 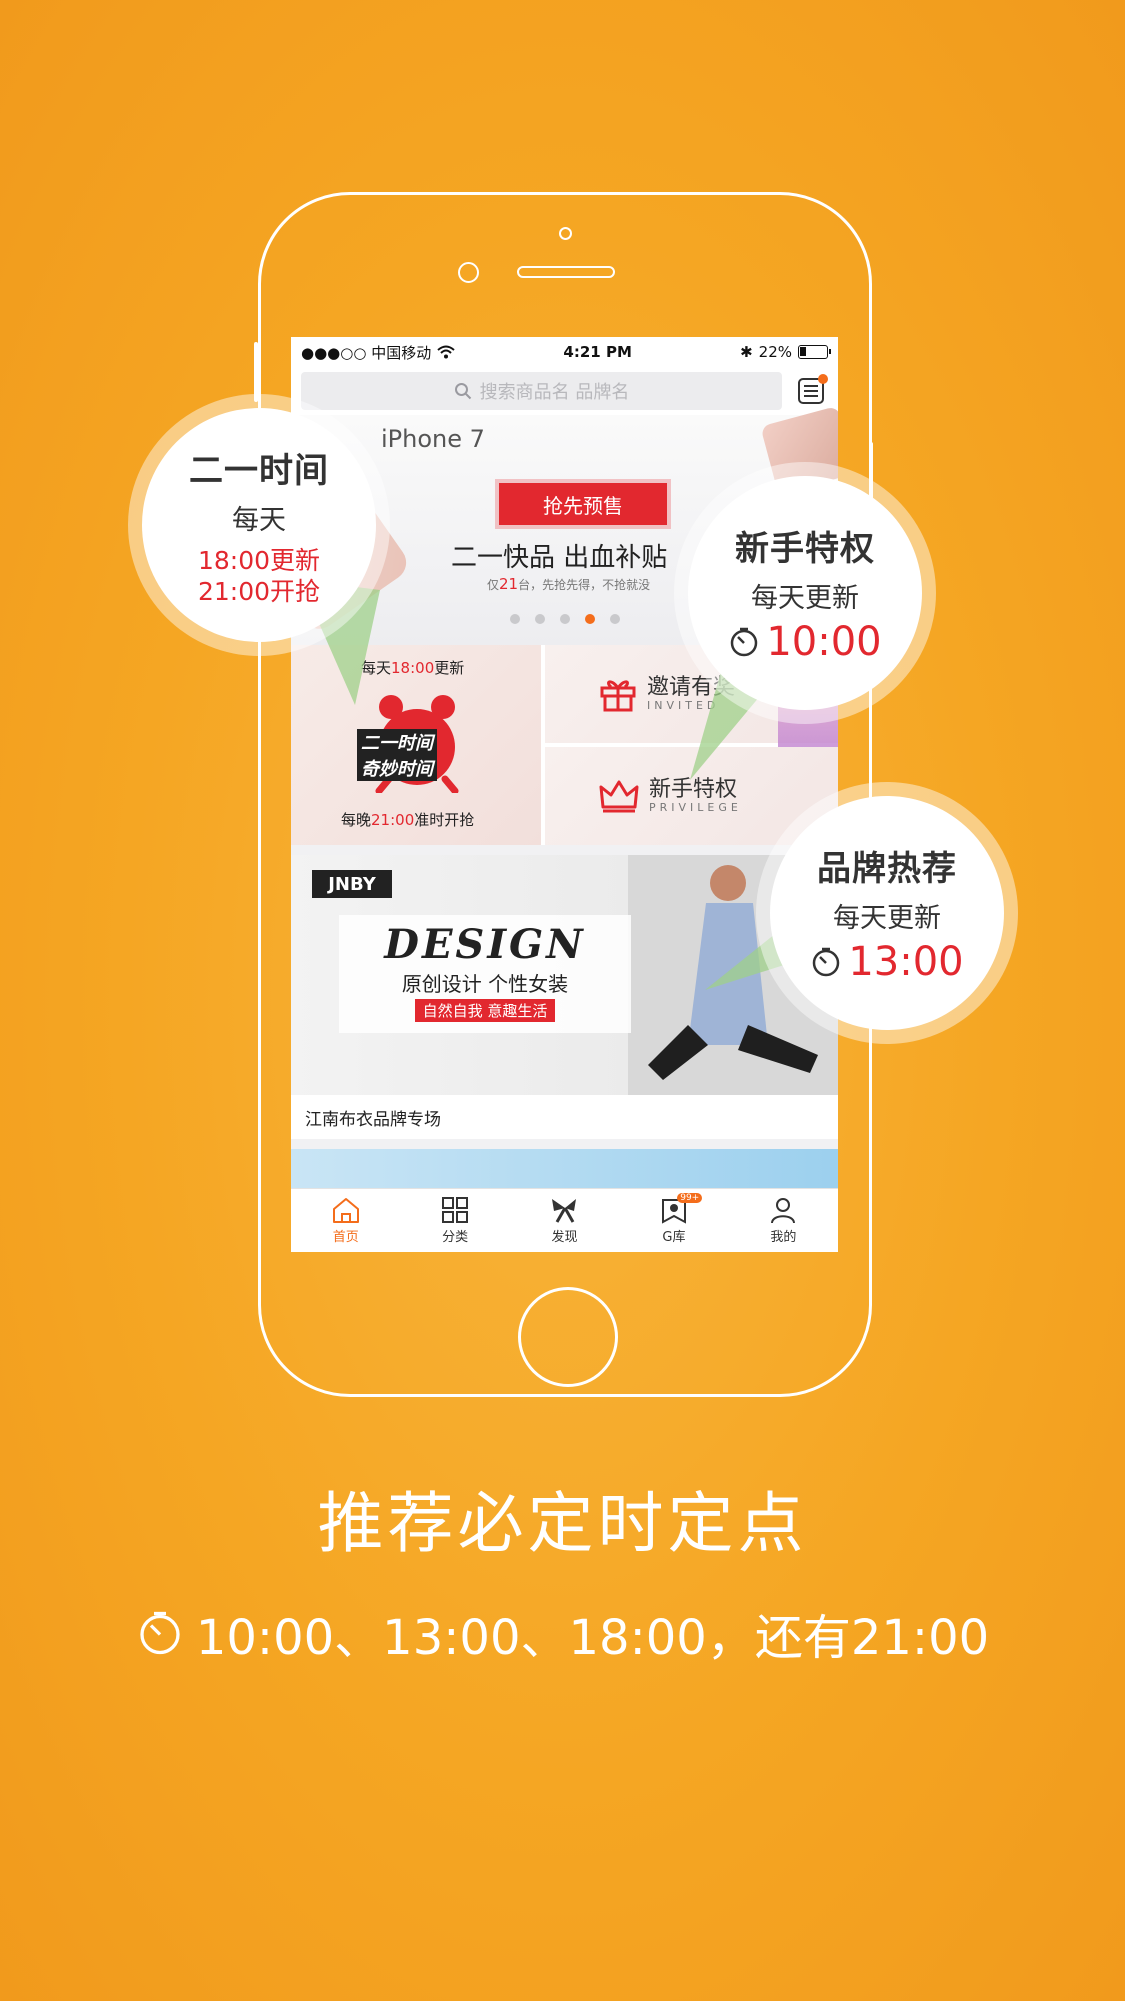 What do you see at coordinates (583, 504) in the screenshot?
I see `presale-button: 抢先预售` at bounding box center [583, 504].